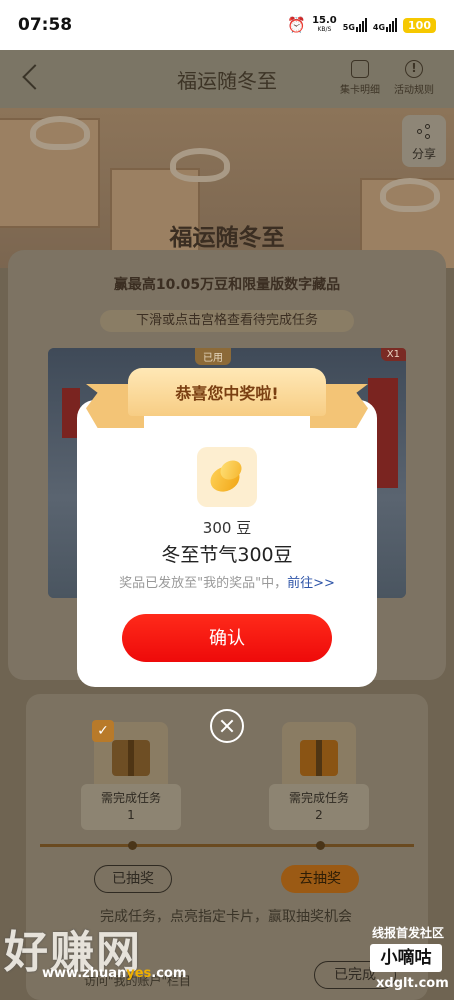 The width and height of the screenshot is (454, 1000). I want to click on share-button: 分享, so click(424, 141).